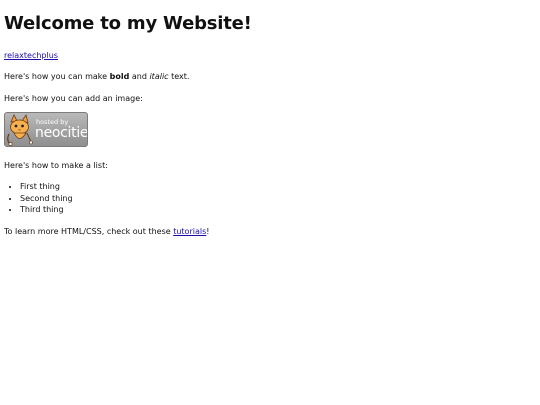 This screenshot has height=405, width=540. I want to click on list-intro: Here's how to make a list:, so click(56, 165).